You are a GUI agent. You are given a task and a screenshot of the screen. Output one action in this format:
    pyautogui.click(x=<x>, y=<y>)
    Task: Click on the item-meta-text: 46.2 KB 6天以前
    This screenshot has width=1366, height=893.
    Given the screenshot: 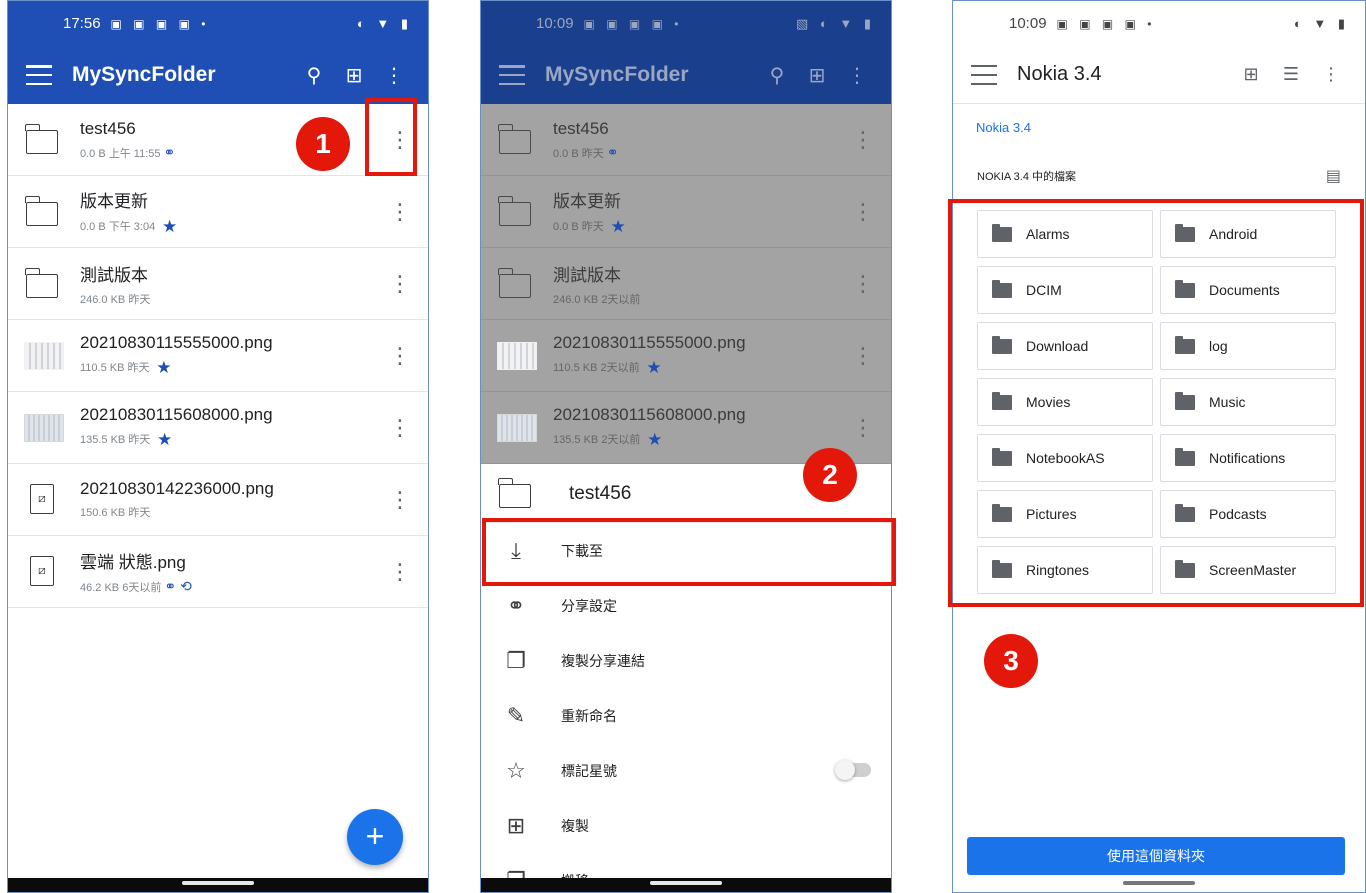 What is the action you would take?
    pyautogui.click(x=121, y=588)
    